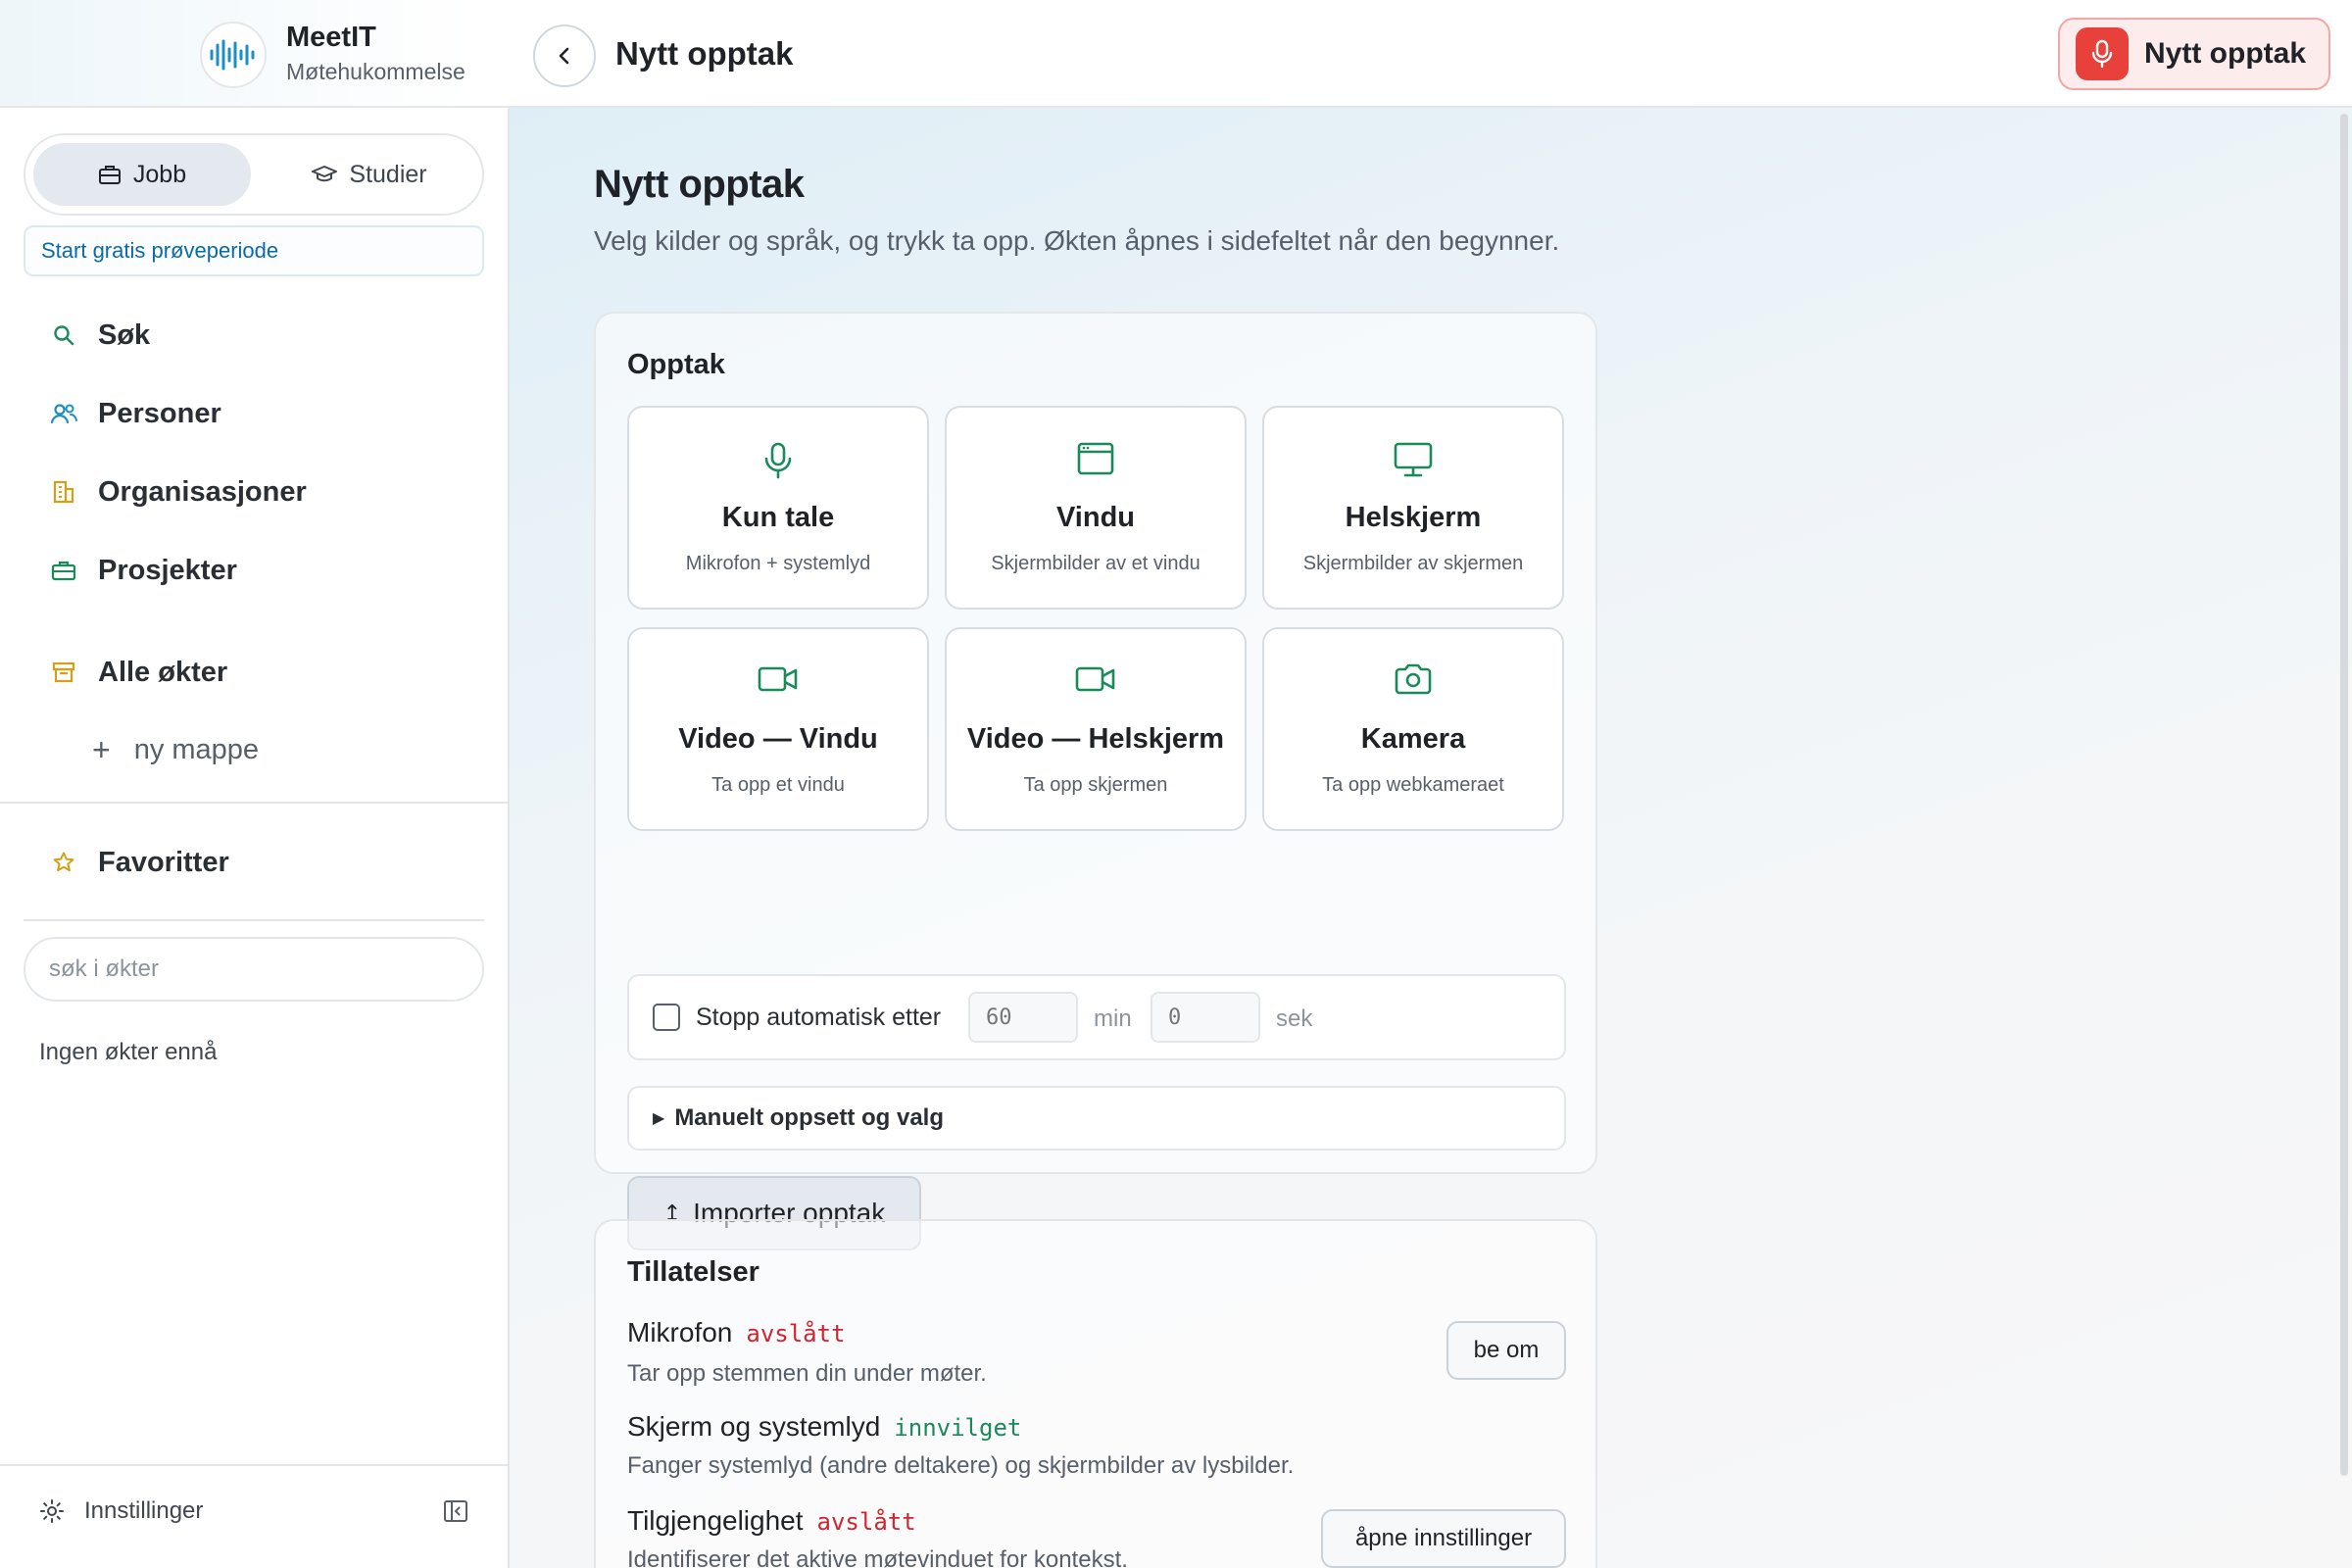 This screenshot has width=2352, height=1568. I want to click on tile-name: Kun tale, so click(778, 517).